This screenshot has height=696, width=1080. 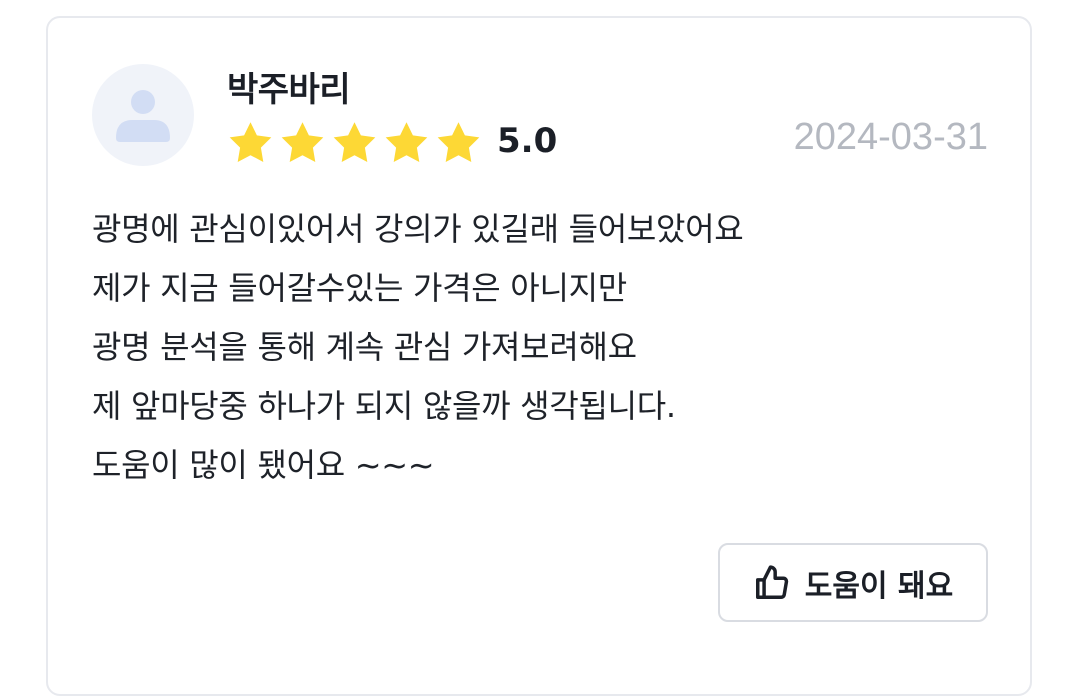 I want to click on review-date: 2024-03-31, so click(x=890, y=137).